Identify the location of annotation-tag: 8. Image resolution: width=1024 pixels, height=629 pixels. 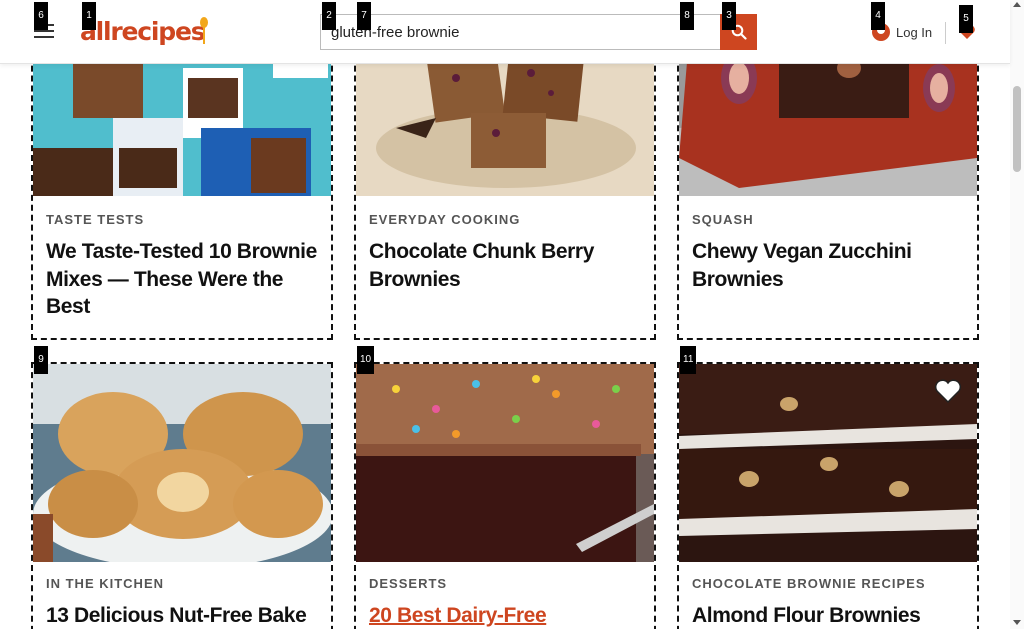
(687, 16).